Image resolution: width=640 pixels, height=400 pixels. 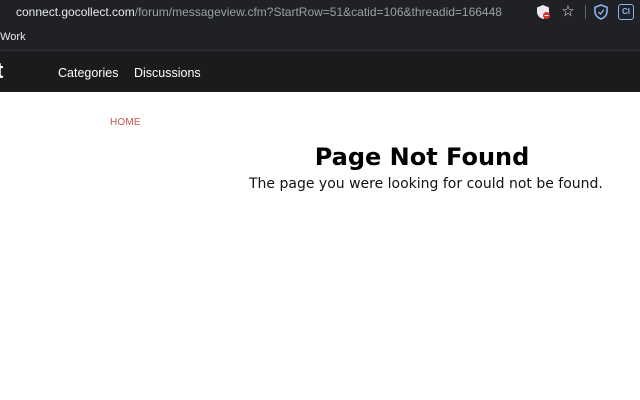 What do you see at coordinates (167, 73) in the screenshot?
I see `nav-discussions-link: Discussions` at bounding box center [167, 73].